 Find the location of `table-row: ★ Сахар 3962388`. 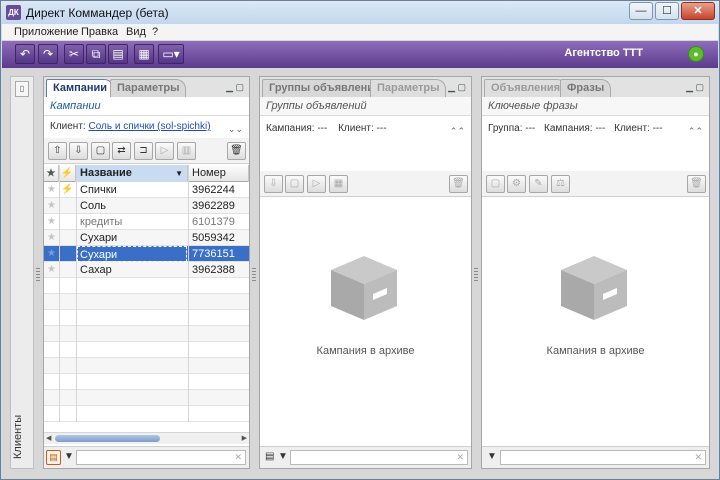

table-row: ★ Сахар 3962388 is located at coordinates (146, 270).